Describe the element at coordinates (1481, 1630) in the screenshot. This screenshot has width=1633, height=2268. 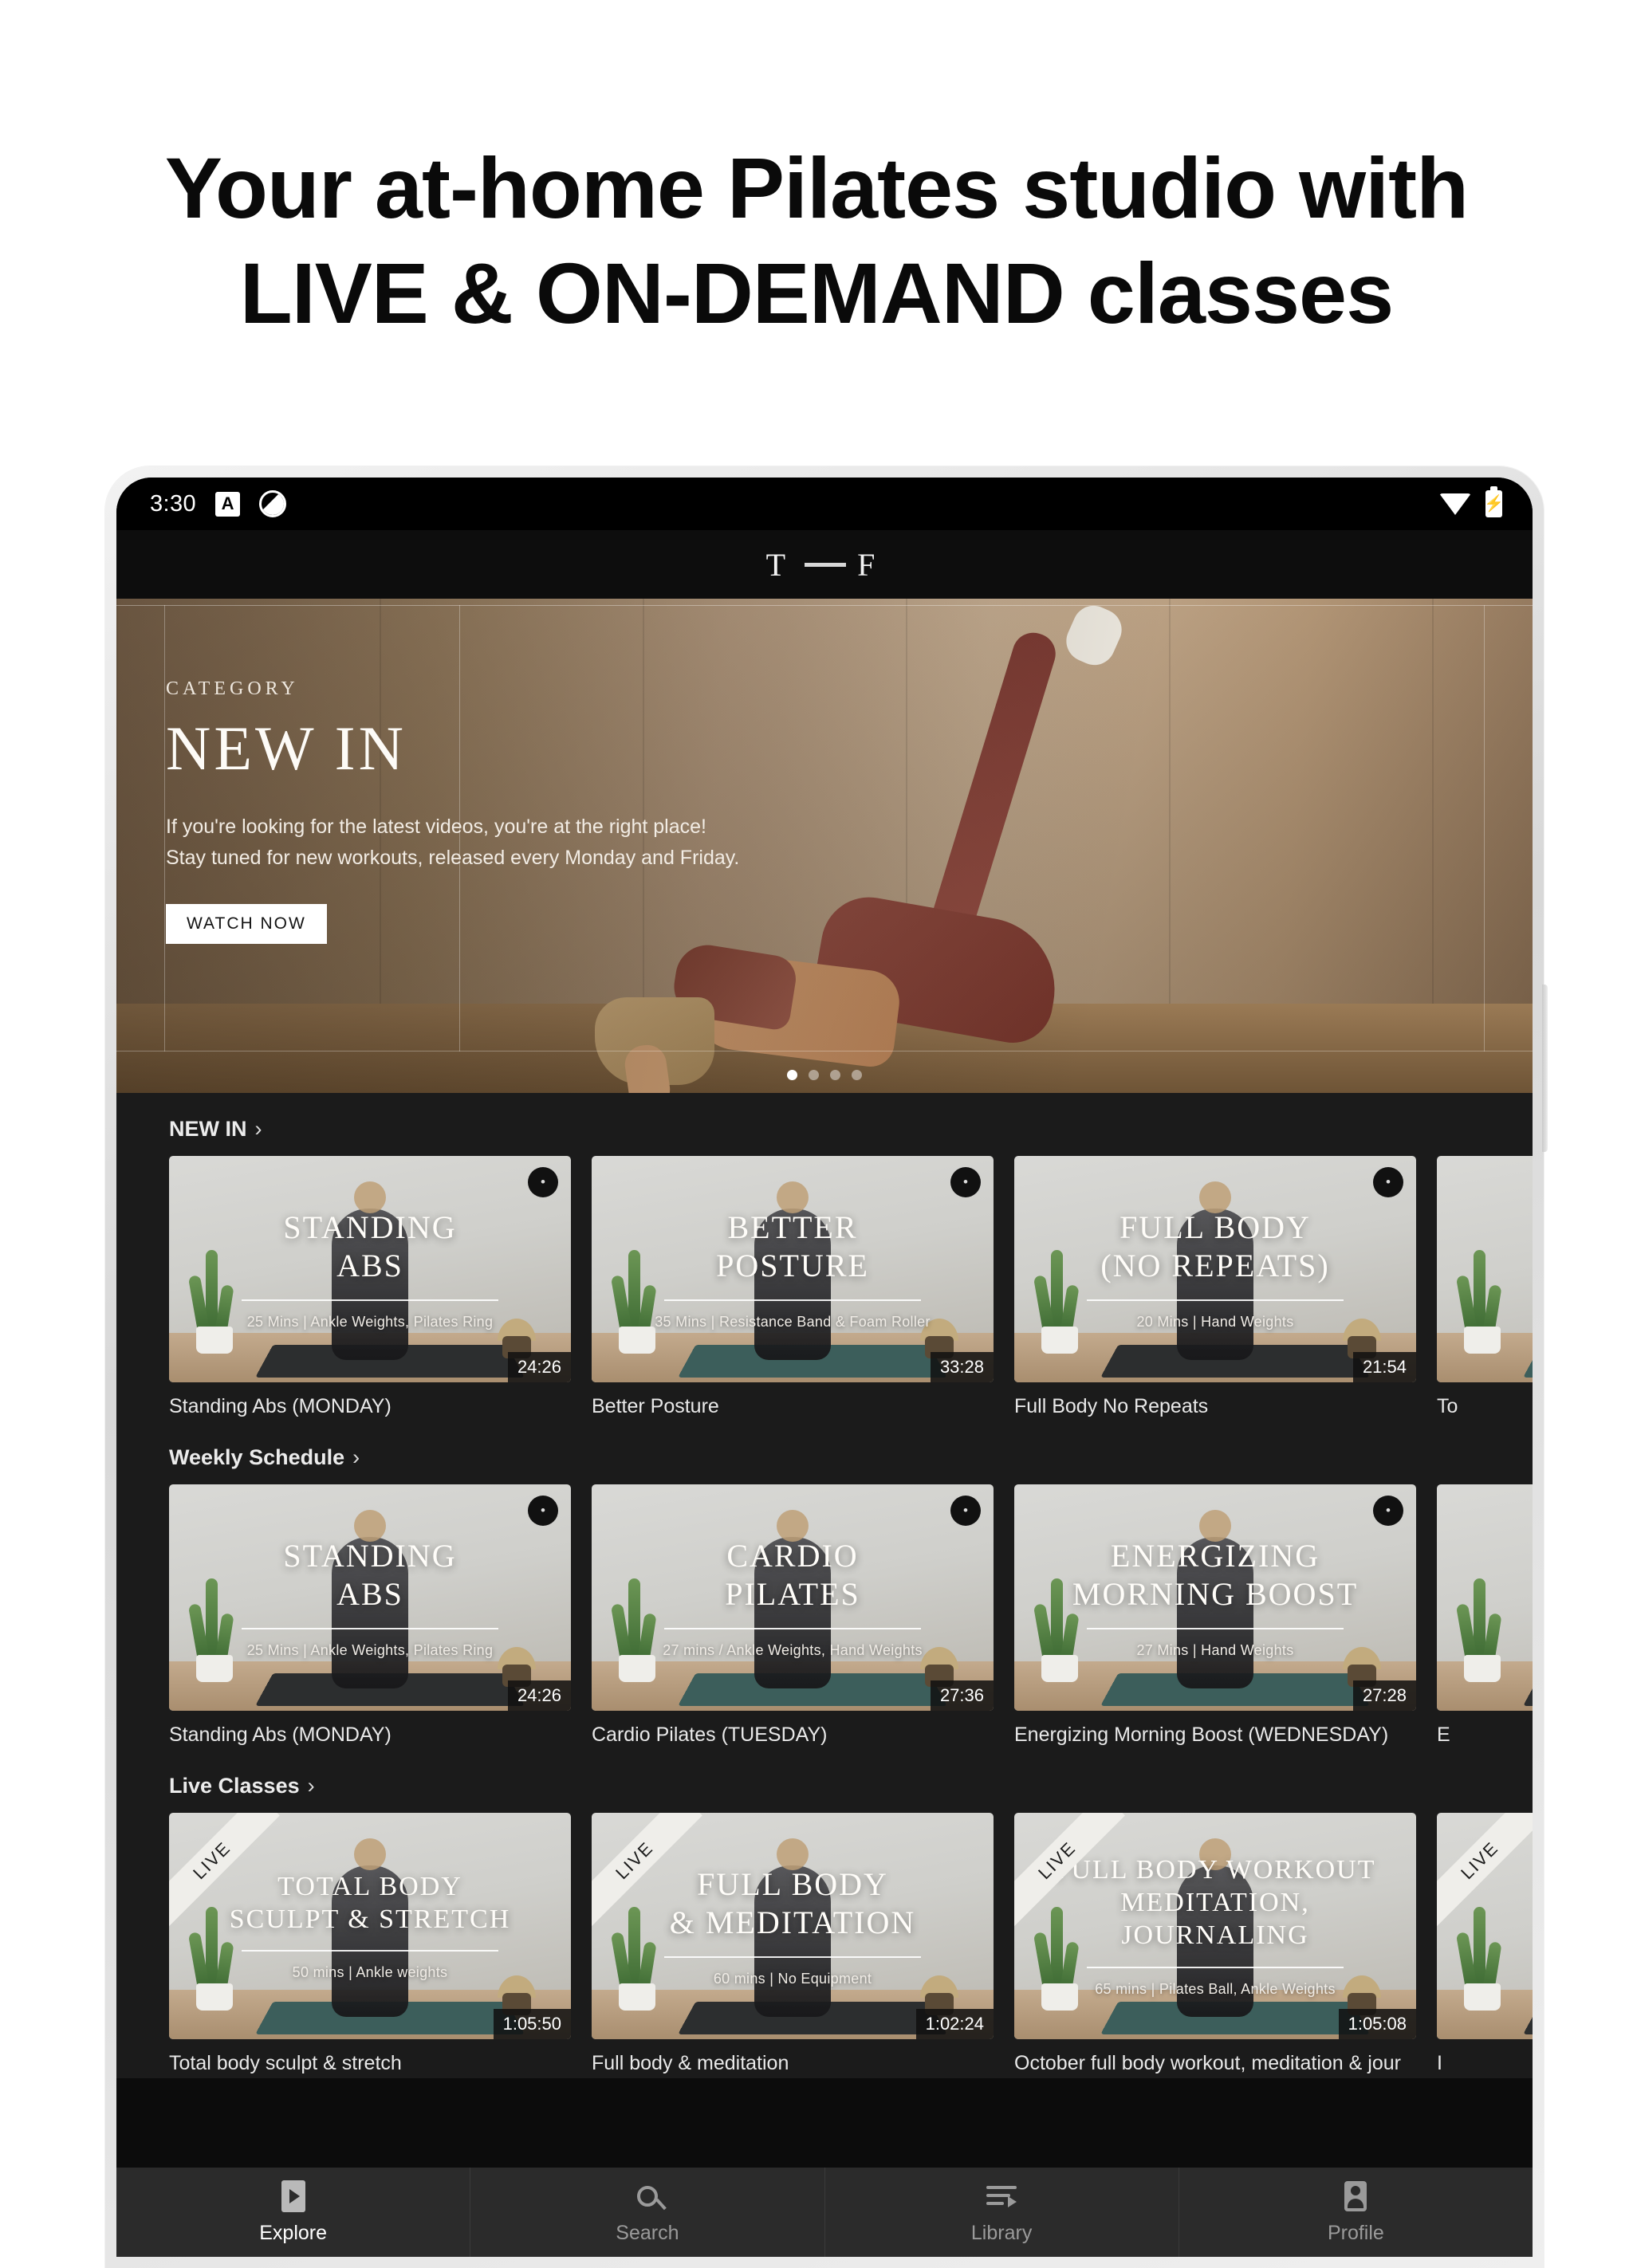
I see `thumb-plant` at that location.